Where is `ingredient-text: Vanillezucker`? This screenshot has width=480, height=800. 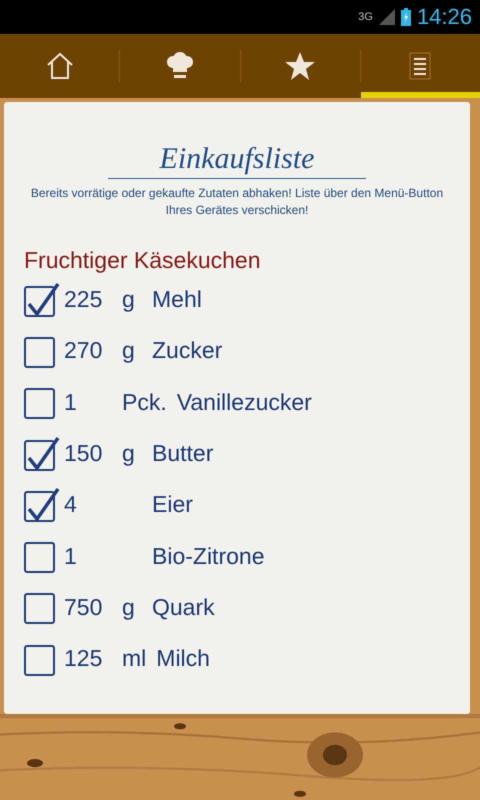 ingredient-text: Vanillezucker is located at coordinates (244, 402).